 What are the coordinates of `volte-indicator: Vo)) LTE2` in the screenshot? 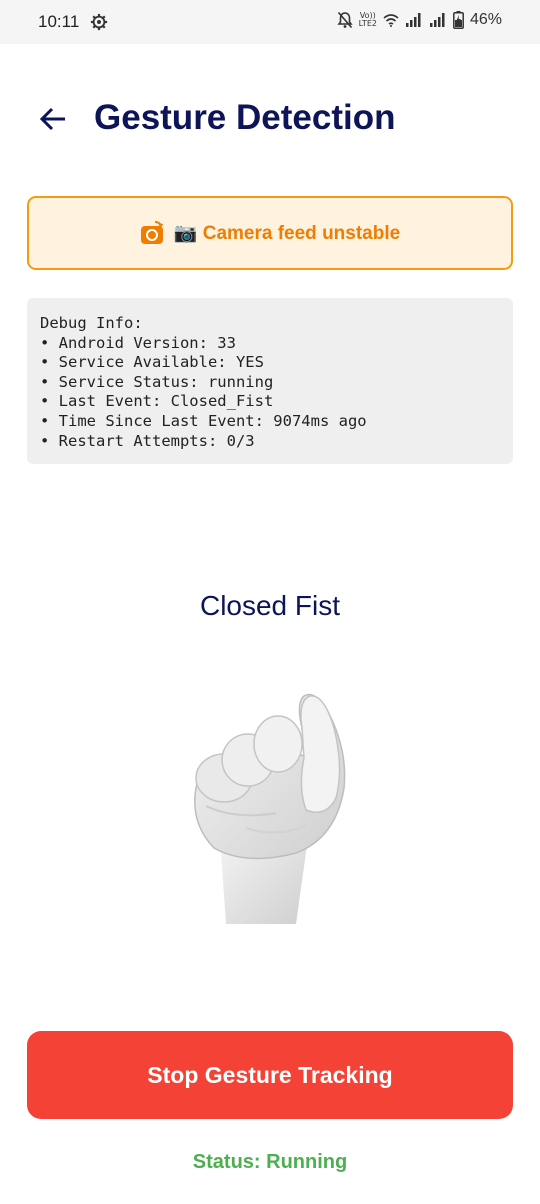 It's located at (367, 19).